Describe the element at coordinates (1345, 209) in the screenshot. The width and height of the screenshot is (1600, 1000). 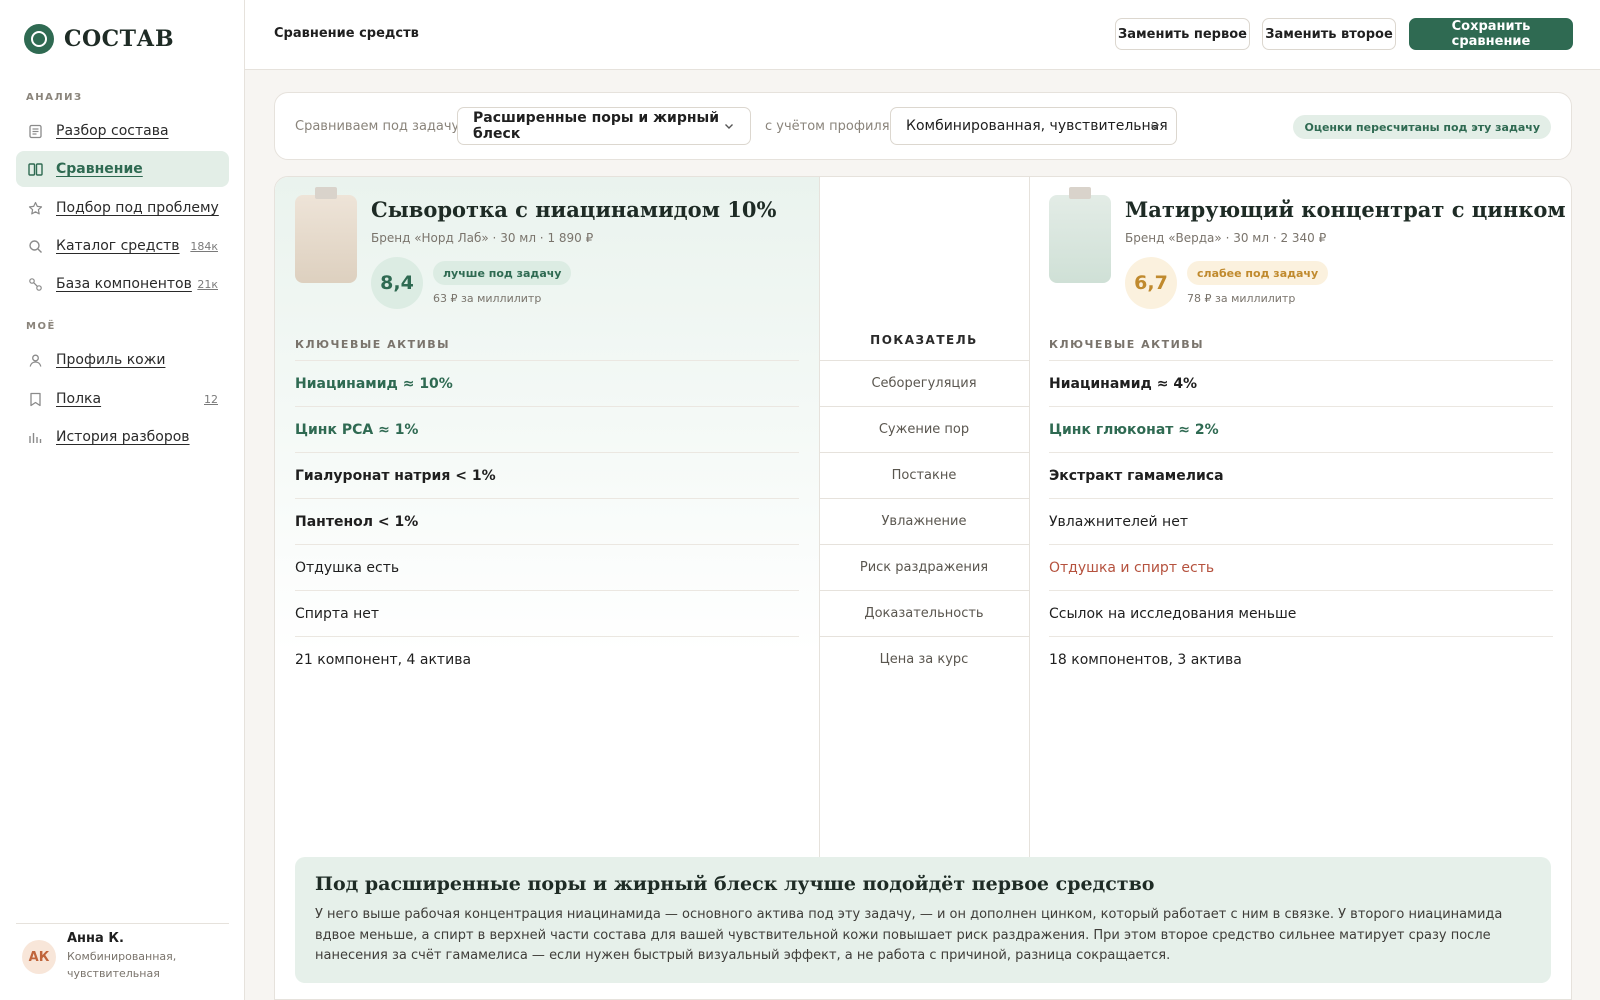
I see `product-name: Матирующий концентрат с цинком` at that location.